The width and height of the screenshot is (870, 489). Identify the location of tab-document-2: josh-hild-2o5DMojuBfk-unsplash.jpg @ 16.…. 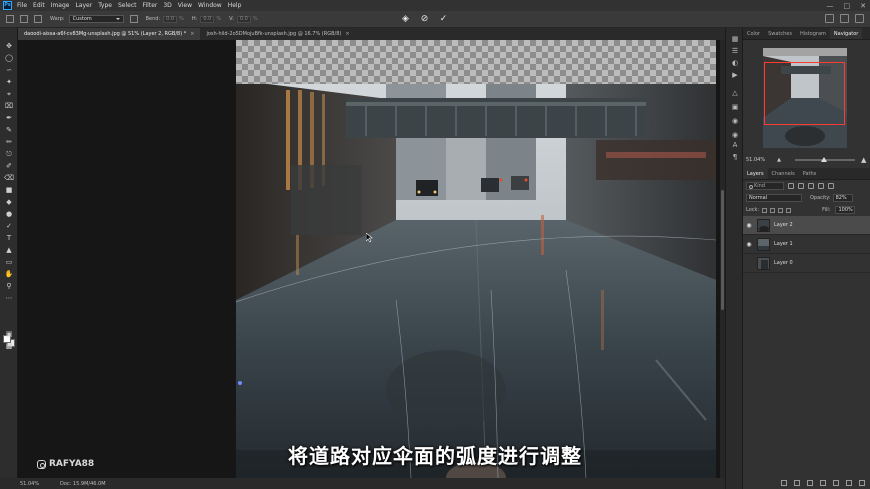
(277, 34).